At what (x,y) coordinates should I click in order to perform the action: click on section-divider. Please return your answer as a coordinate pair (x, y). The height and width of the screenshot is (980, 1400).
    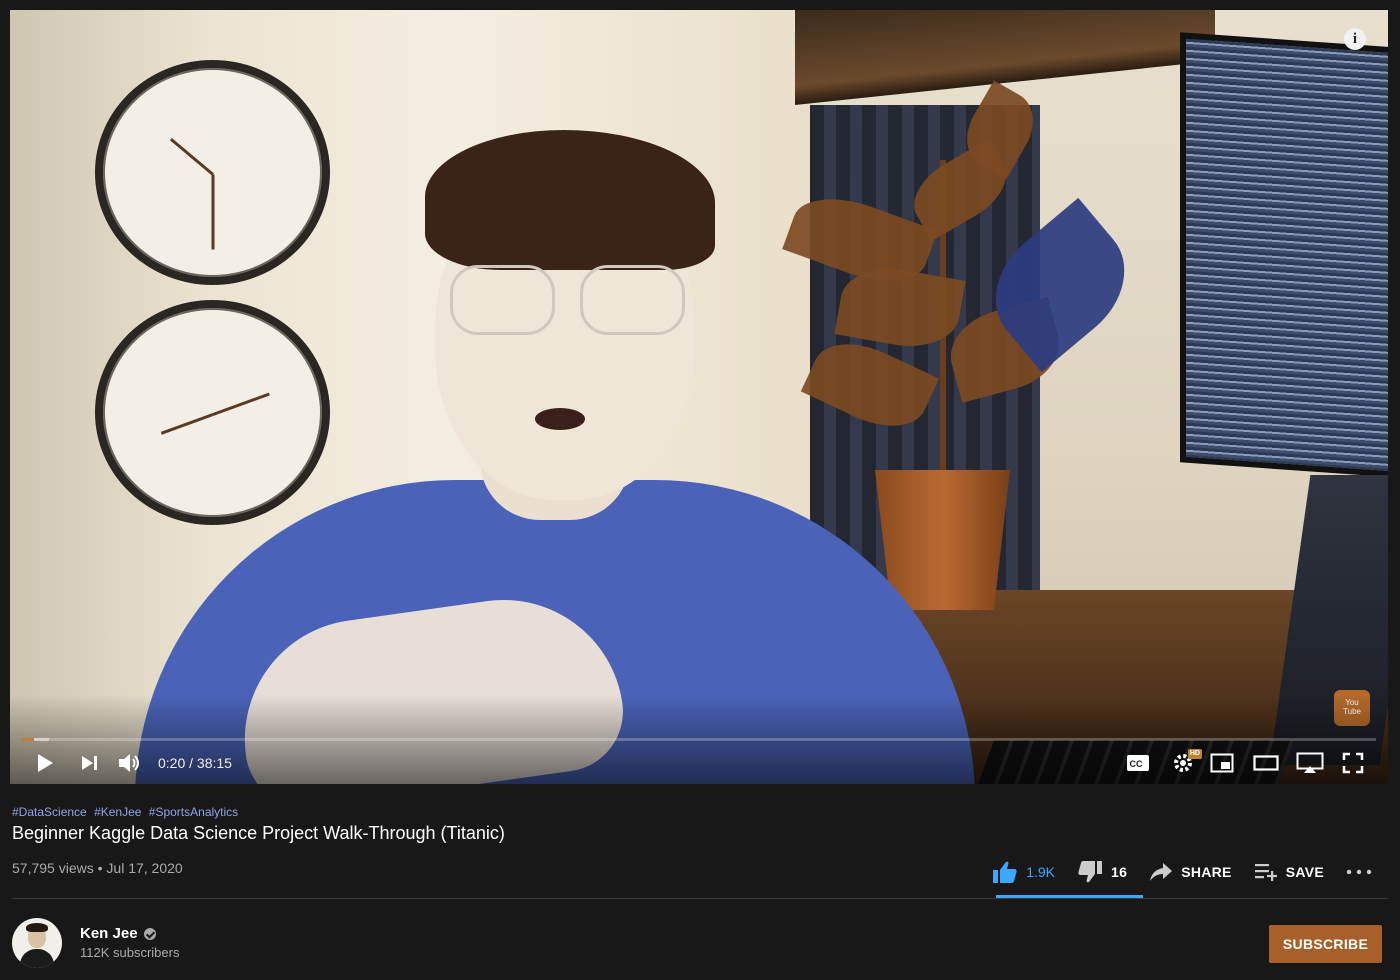
    Looking at the image, I should click on (700, 898).